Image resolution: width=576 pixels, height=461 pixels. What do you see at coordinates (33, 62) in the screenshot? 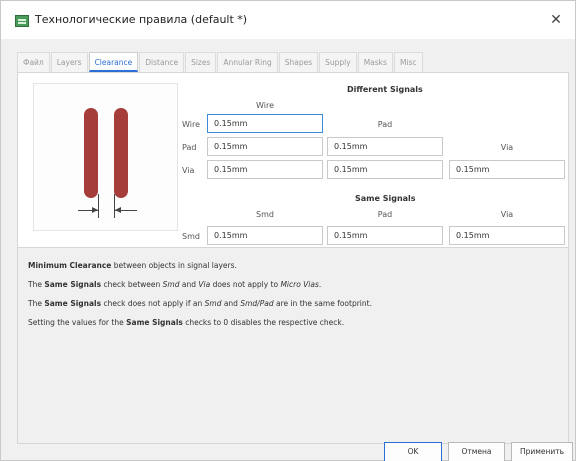
I see `tab-file: Файл` at bounding box center [33, 62].